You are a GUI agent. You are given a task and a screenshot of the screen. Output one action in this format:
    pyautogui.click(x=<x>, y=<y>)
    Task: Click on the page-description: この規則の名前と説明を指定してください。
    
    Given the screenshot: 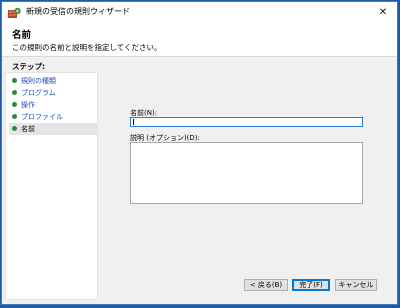 What is the action you would take?
    pyautogui.click(x=87, y=47)
    